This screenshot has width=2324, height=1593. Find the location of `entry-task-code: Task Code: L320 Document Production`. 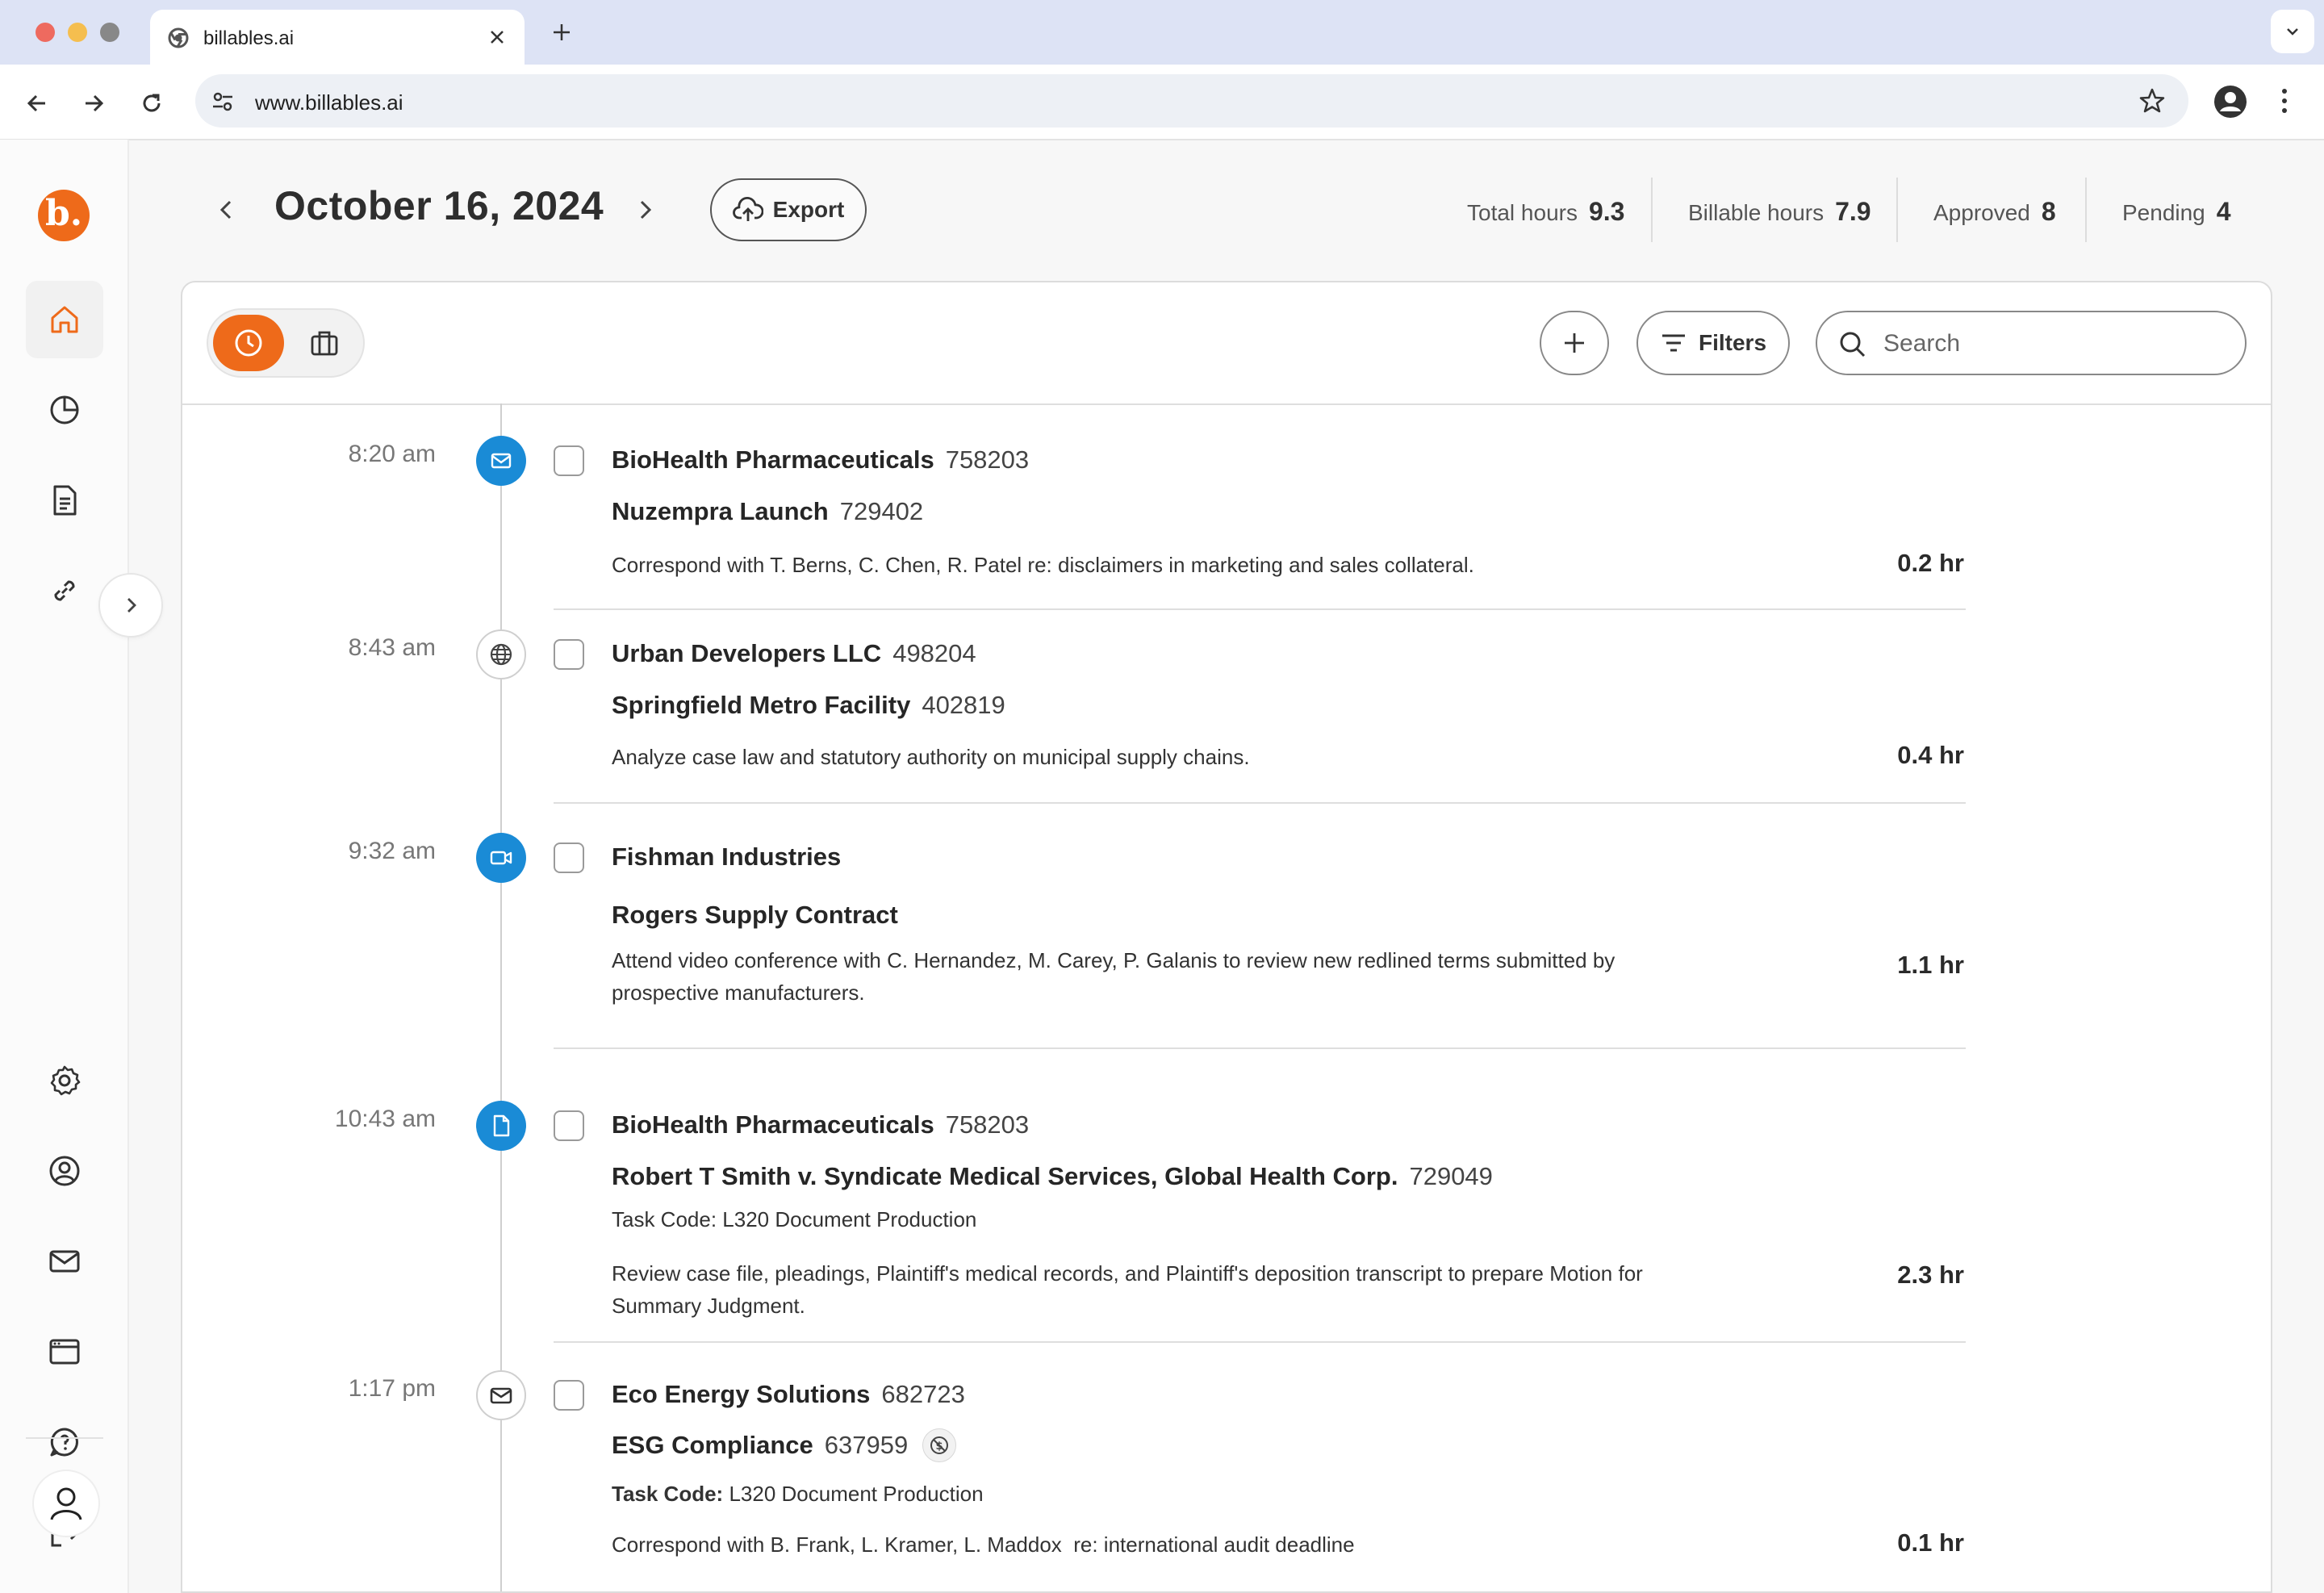

entry-task-code: Task Code: L320 Document Production is located at coordinates (794, 1219).